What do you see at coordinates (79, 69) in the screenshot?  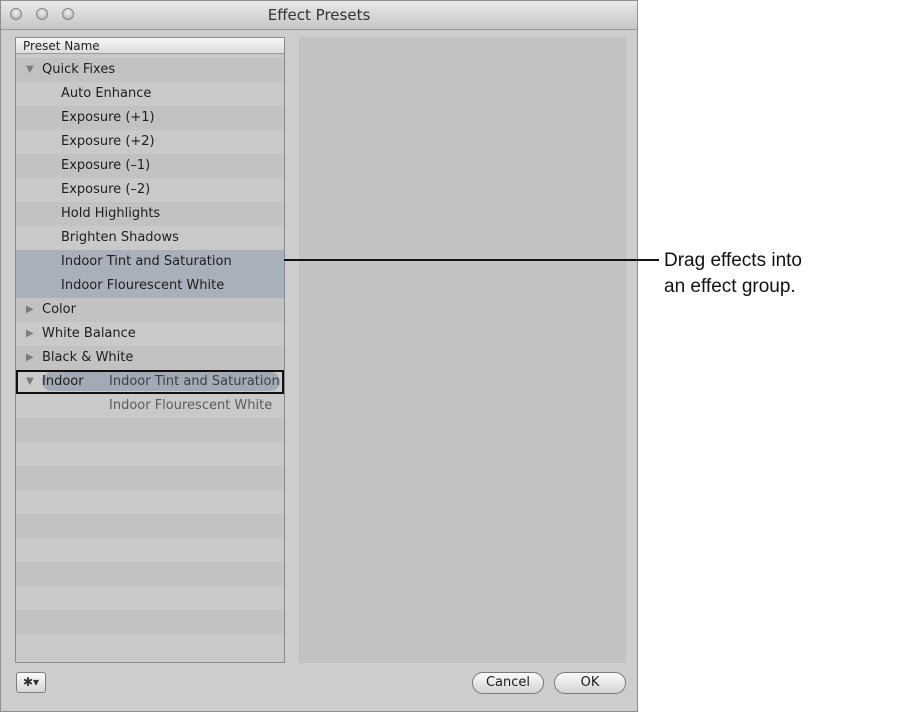 I see `group-label: Quick Fixes` at bounding box center [79, 69].